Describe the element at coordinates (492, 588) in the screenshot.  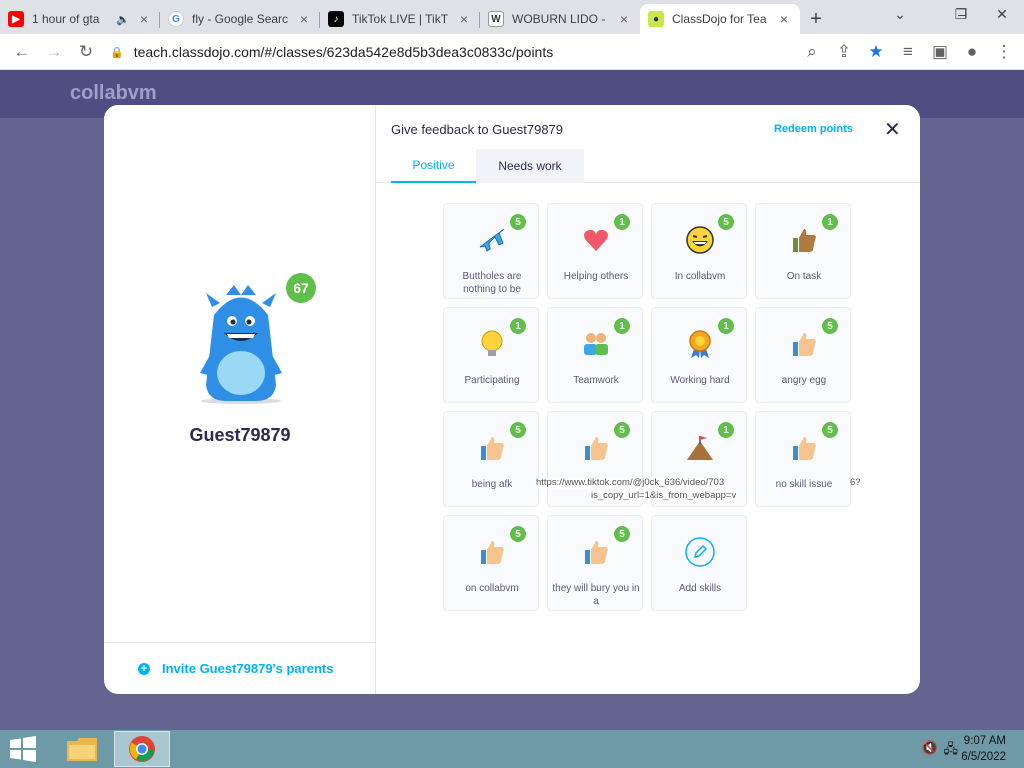
I see `skill-label: on collabvm` at that location.